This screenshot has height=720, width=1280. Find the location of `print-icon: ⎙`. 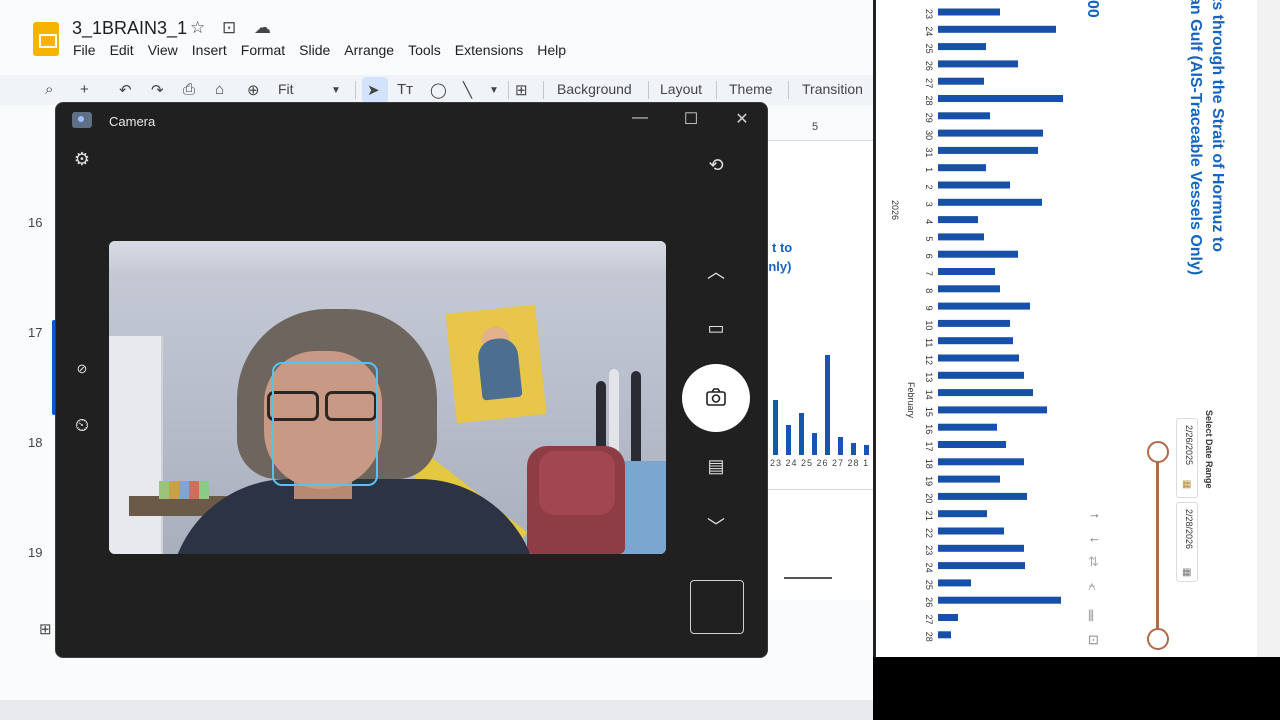

print-icon: ⎙ is located at coordinates (189, 89).